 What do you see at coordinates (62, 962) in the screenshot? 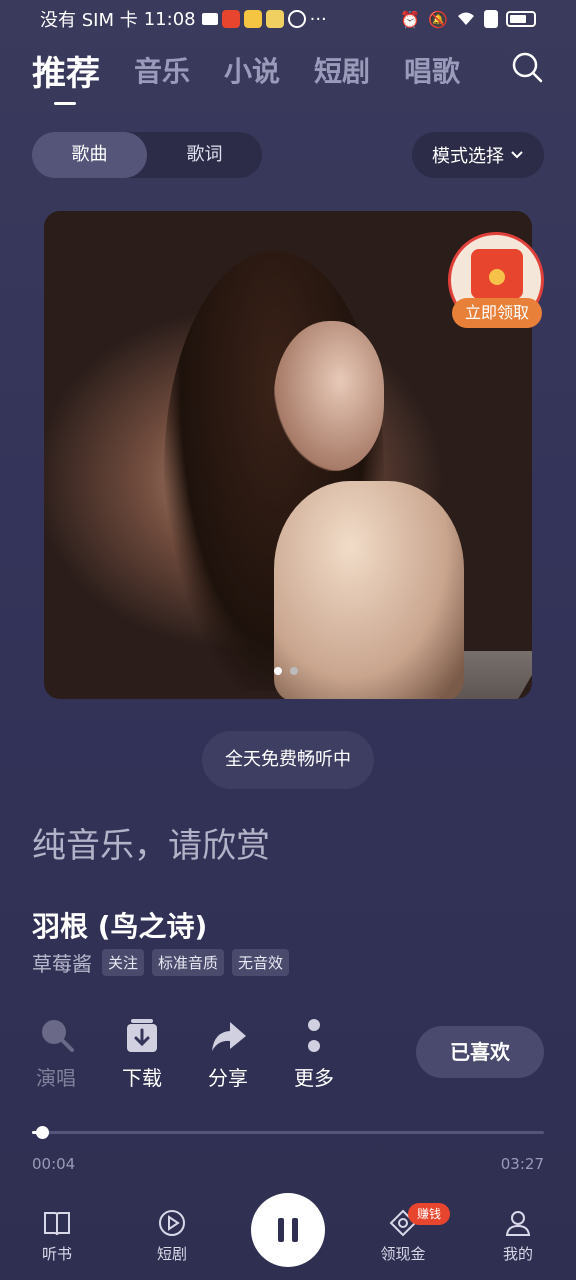
I see `artist-name: 草莓酱` at bounding box center [62, 962].